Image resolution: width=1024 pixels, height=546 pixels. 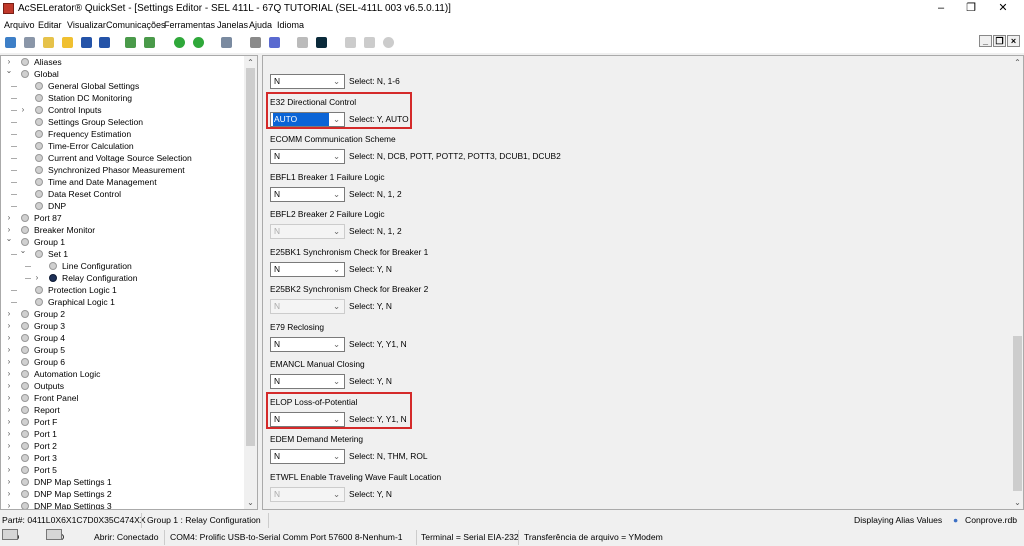 What do you see at coordinates (122, 362) in the screenshot?
I see `tree-node: › Group 6` at bounding box center [122, 362].